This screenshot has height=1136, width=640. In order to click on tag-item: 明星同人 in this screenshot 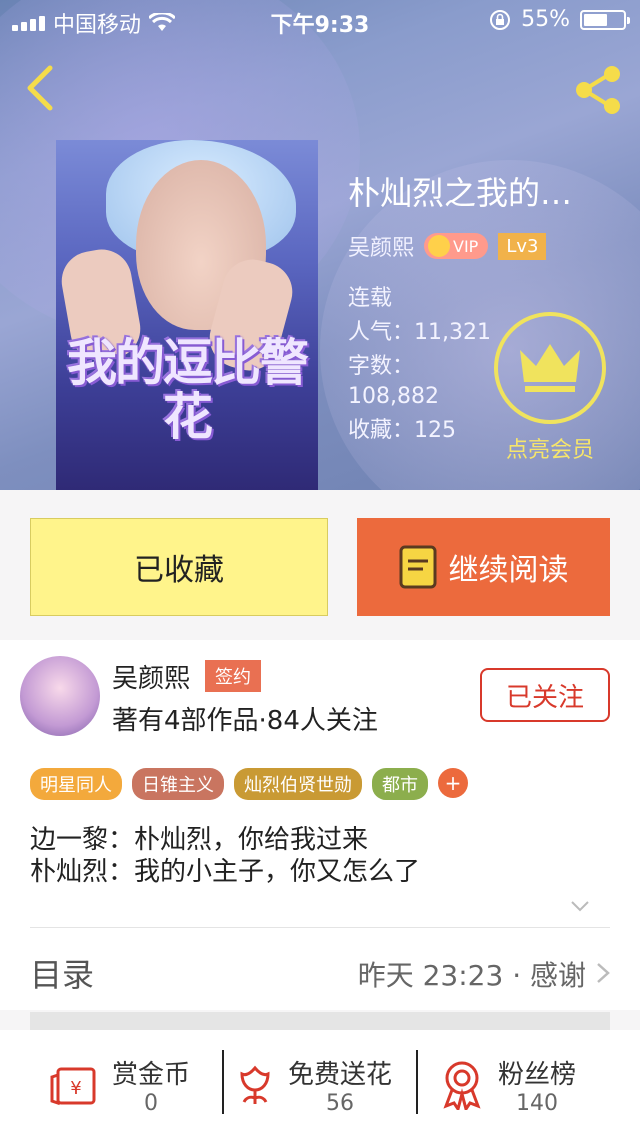, I will do `click(76, 784)`.